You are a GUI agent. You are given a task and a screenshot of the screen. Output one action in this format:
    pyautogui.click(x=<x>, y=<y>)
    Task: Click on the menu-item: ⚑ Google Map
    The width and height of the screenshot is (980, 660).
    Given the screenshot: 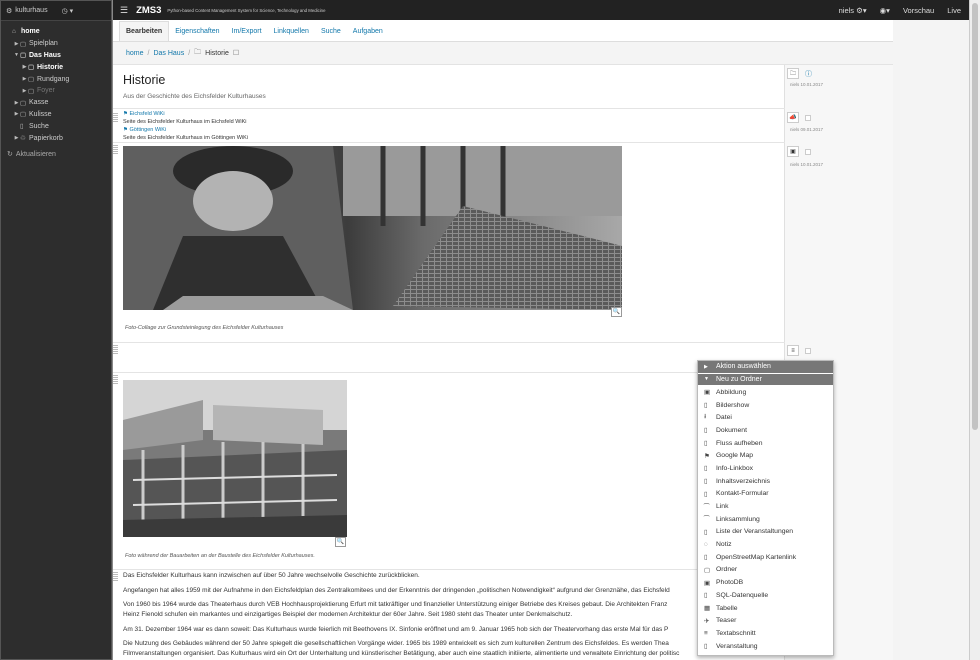 What is the action you would take?
    pyautogui.click(x=765, y=455)
    